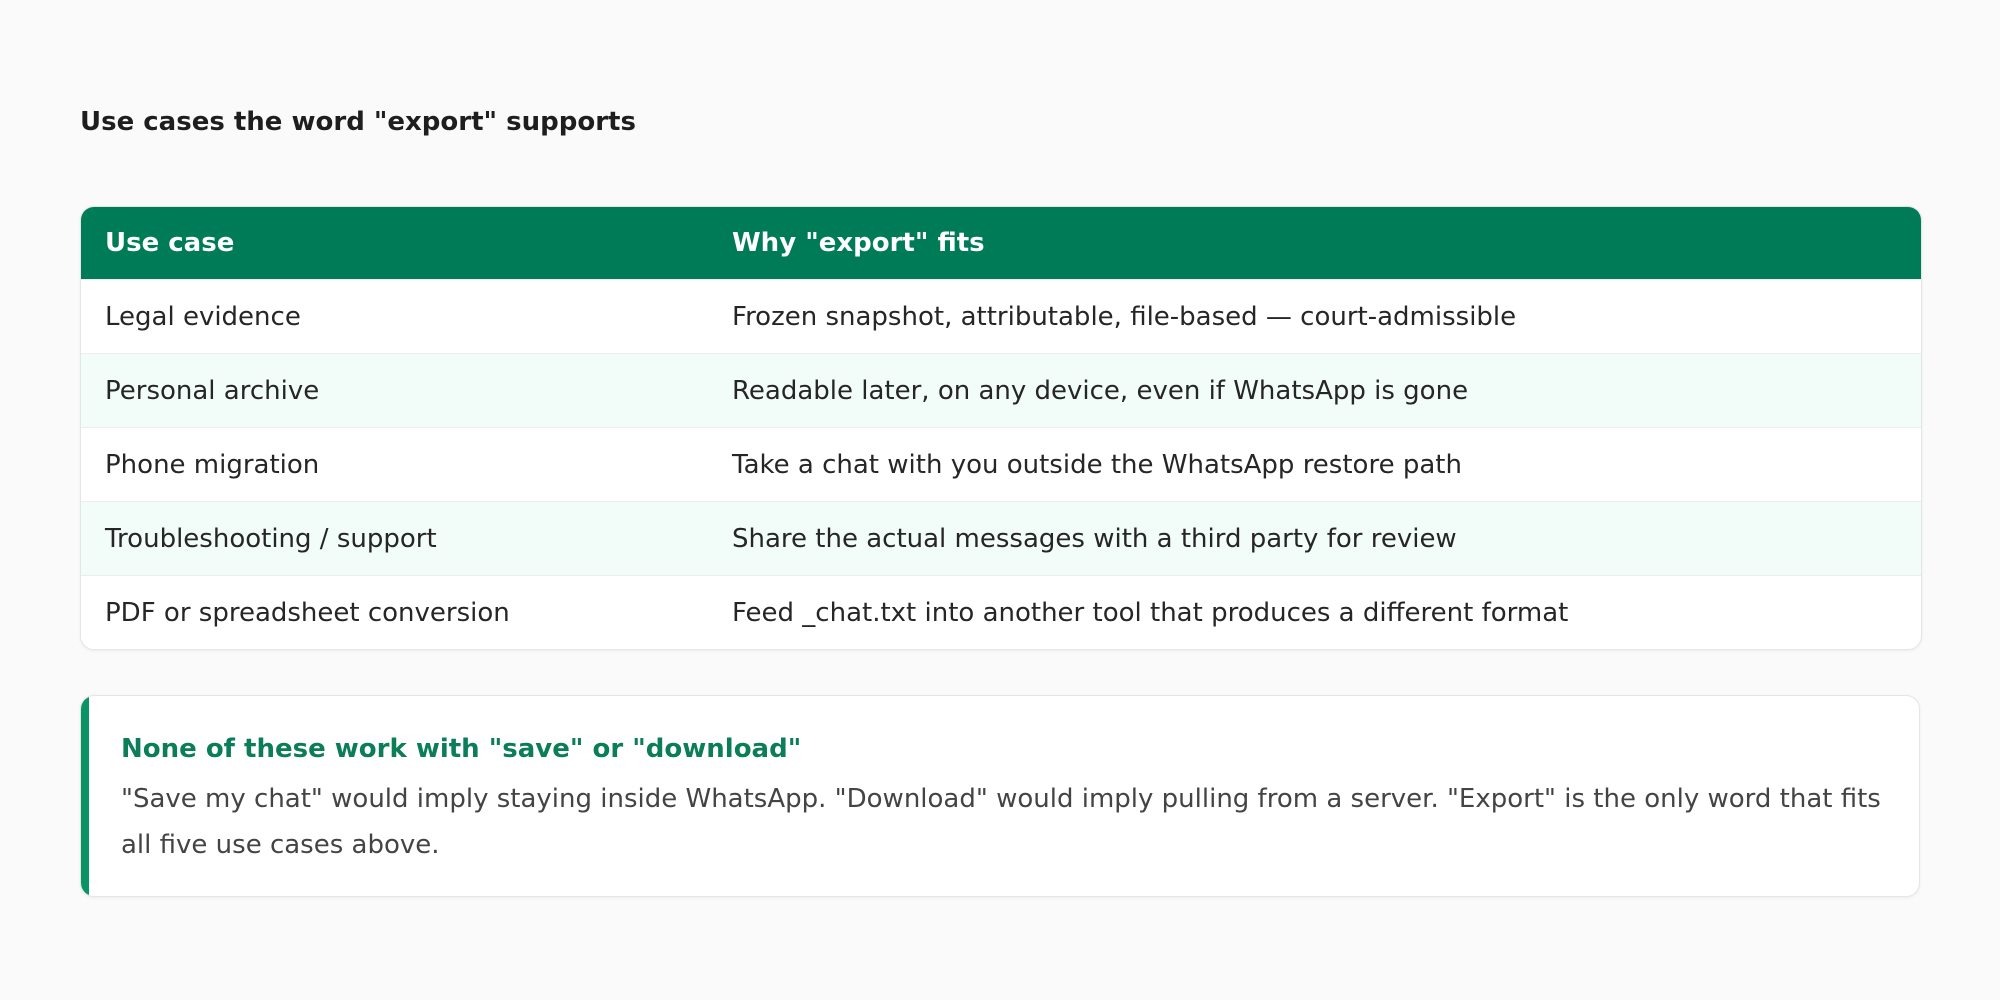 This screenshot has width=2000, height=1000. What do you see at coordinates (394, 390) in the screenshot?
I see `use-case-cell: Personal archive` at bounding box center [394, 390].